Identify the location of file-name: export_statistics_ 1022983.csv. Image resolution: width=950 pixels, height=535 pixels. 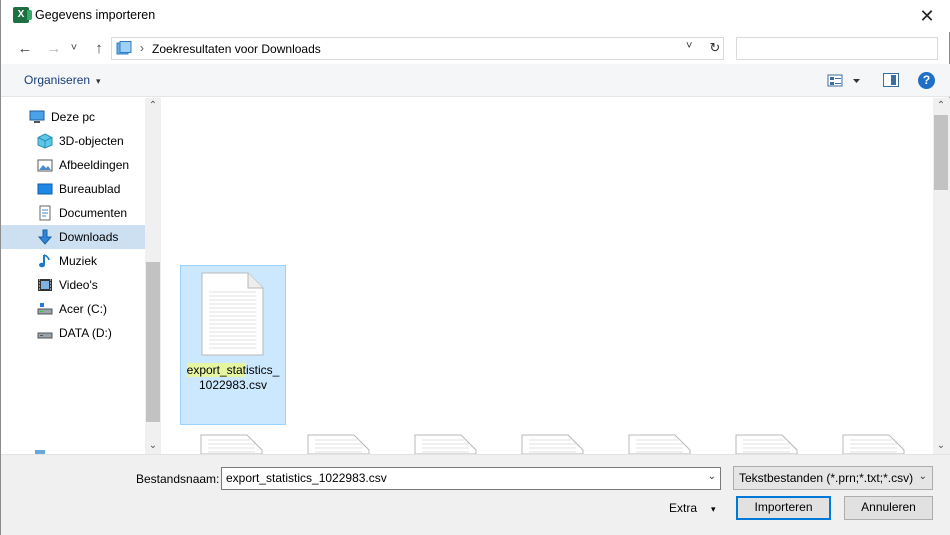
(233, 378).